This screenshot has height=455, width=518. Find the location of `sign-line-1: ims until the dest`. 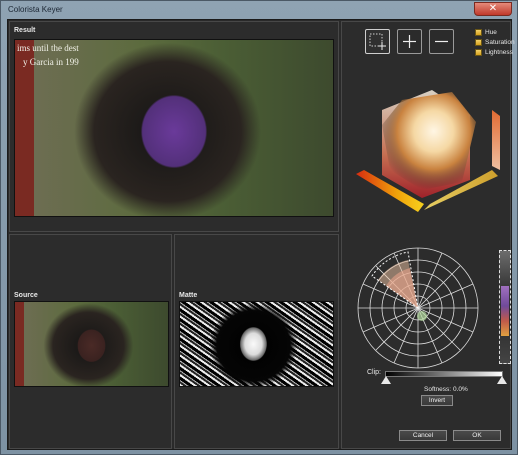

sign-line-1: ims until the dest is located at coordinates (48, 48).